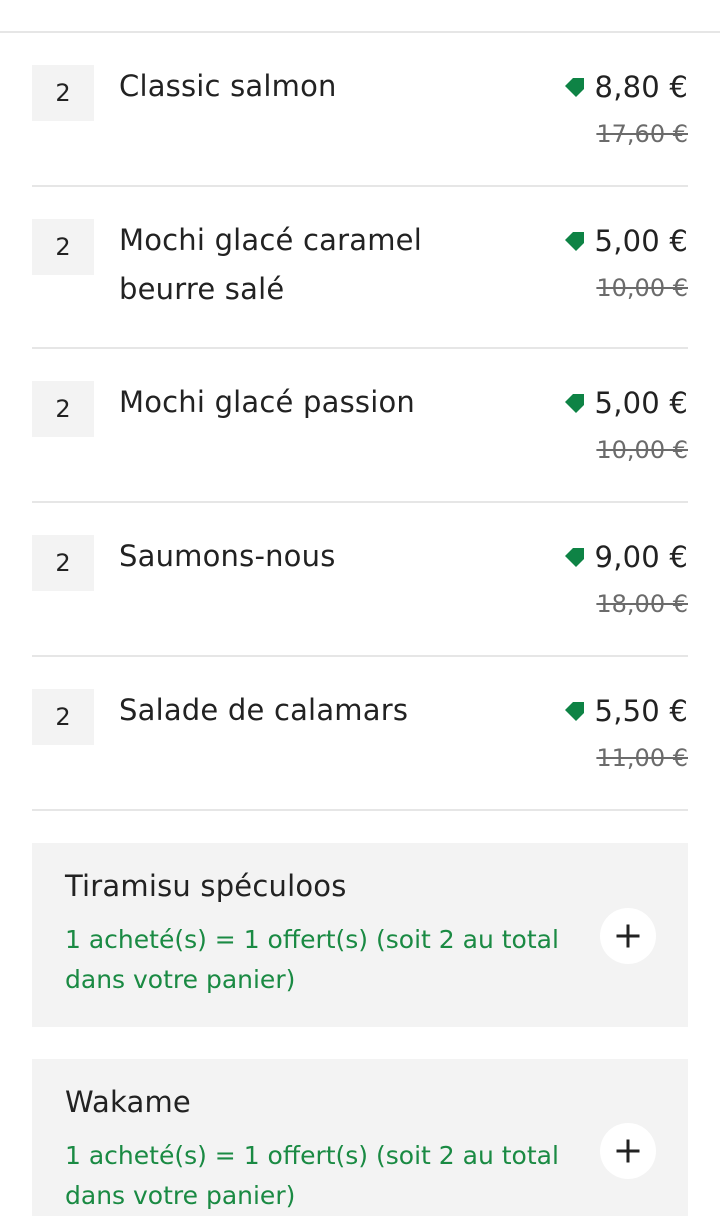  I want to click on cart-item: 2 Saumons-nous 9,00 € 18,00 €, so click(360, 580).